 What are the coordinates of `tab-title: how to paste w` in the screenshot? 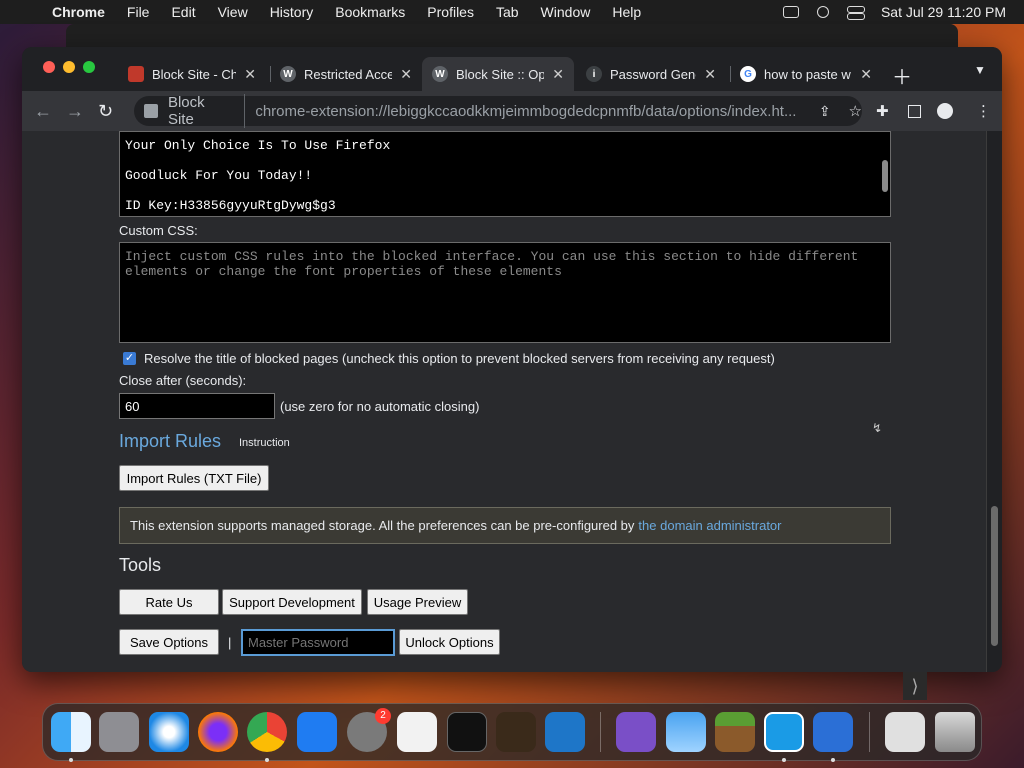 It's located at (807, 74).